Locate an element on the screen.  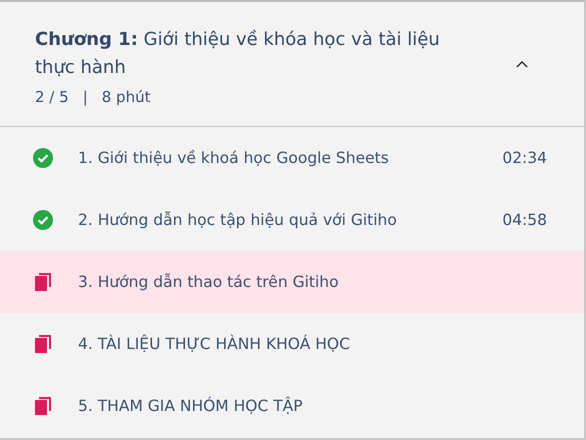
lesson-duration: 02:34 is located at coordinates (524, 158).